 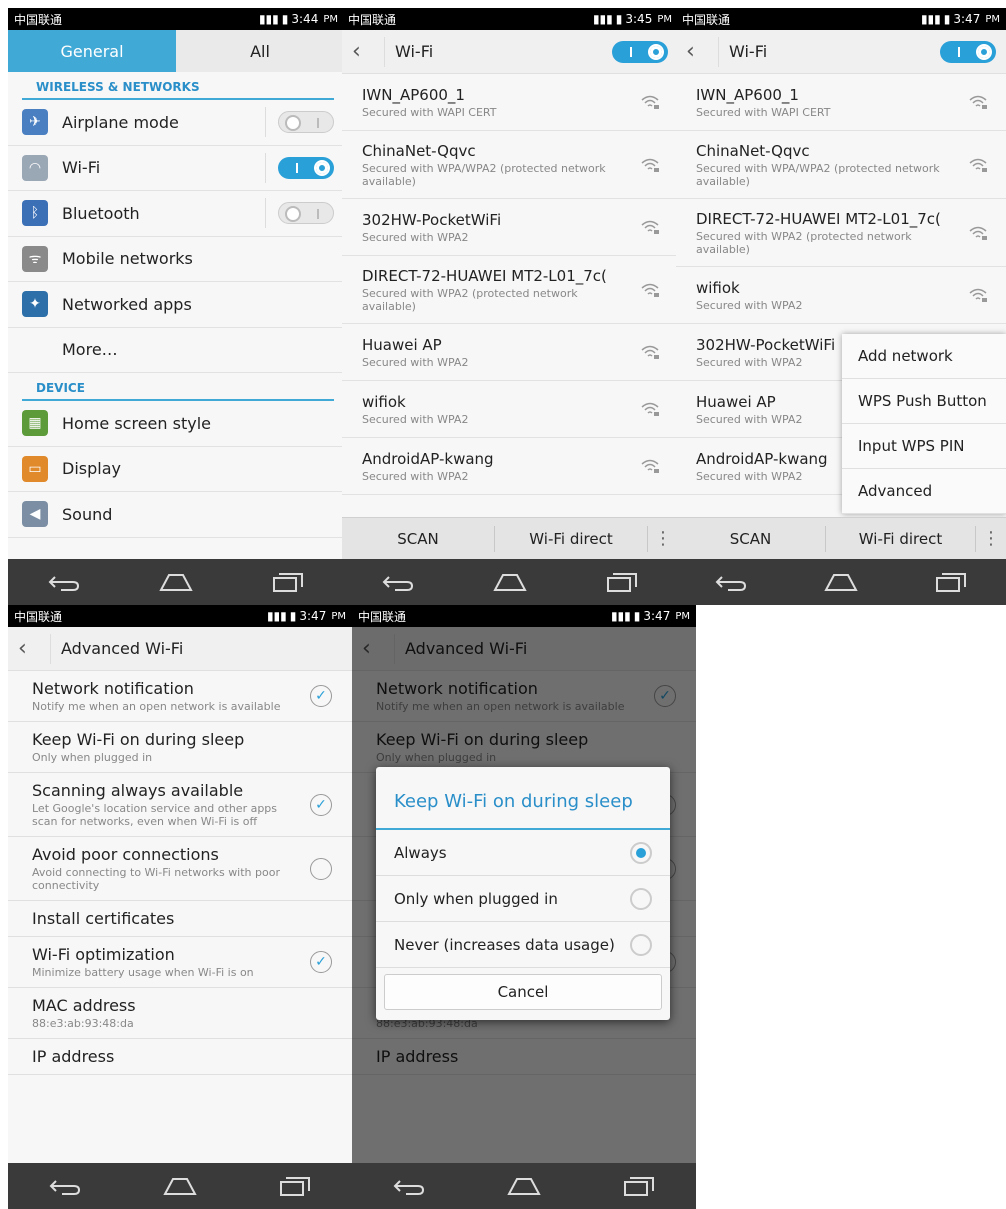 What do you see at coordinates (178, 86) in the screenshot?
I see `section-wireless-header: WIRELESS & NETWORKS` at bounding box center [178, 86].